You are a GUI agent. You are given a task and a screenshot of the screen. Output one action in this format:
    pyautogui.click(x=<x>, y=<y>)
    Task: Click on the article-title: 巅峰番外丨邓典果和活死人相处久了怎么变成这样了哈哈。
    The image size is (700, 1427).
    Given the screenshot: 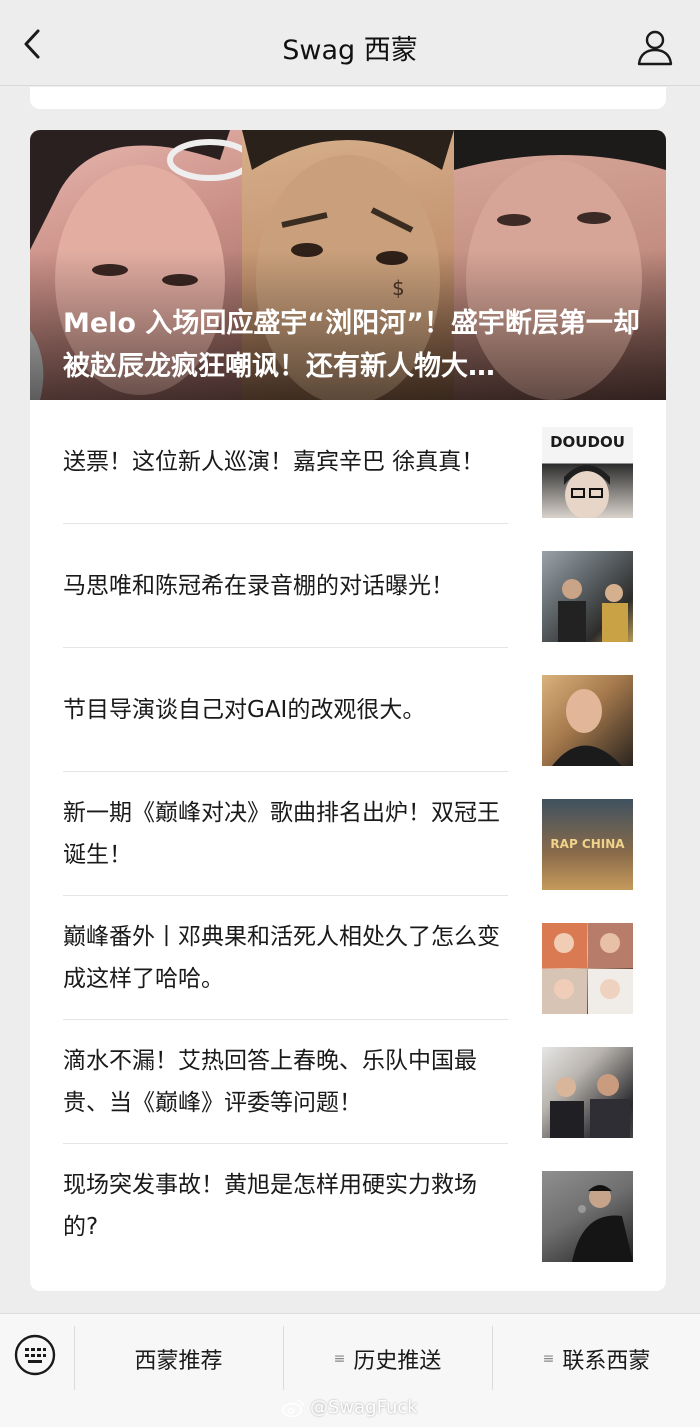 What is the action you would take?
    pyautogui.click(x=281, y=958)
    